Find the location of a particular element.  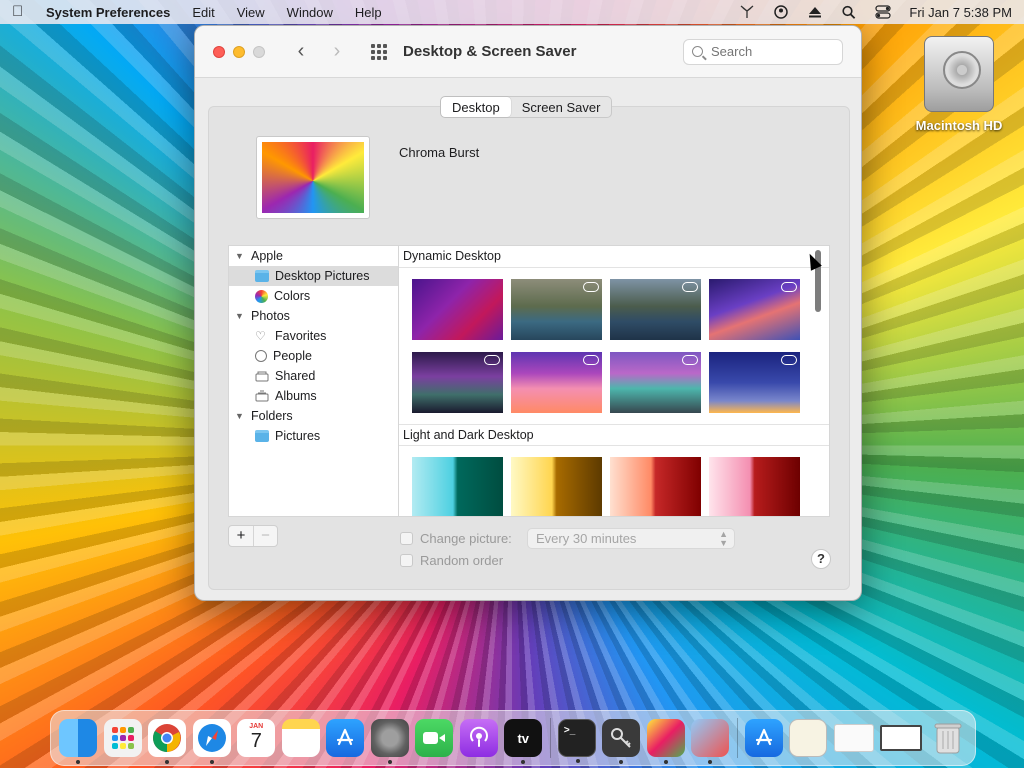

document-stack-icon is located at coordinates (808, 738).